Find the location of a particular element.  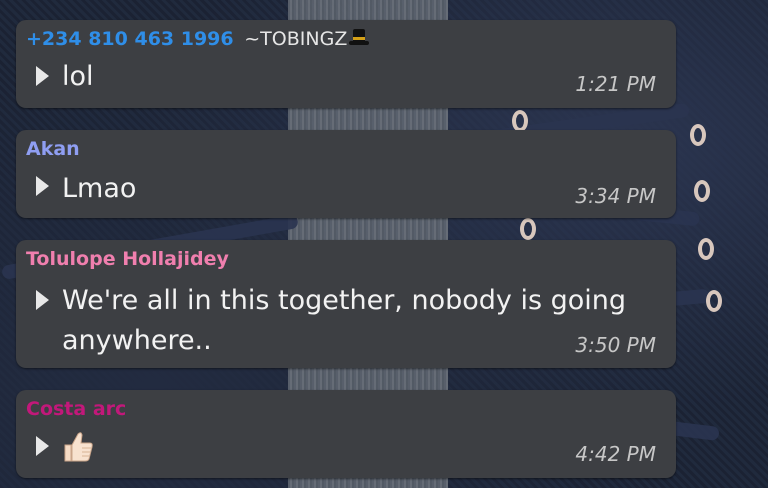

message-text: lol is located at coordinates (78, 76).